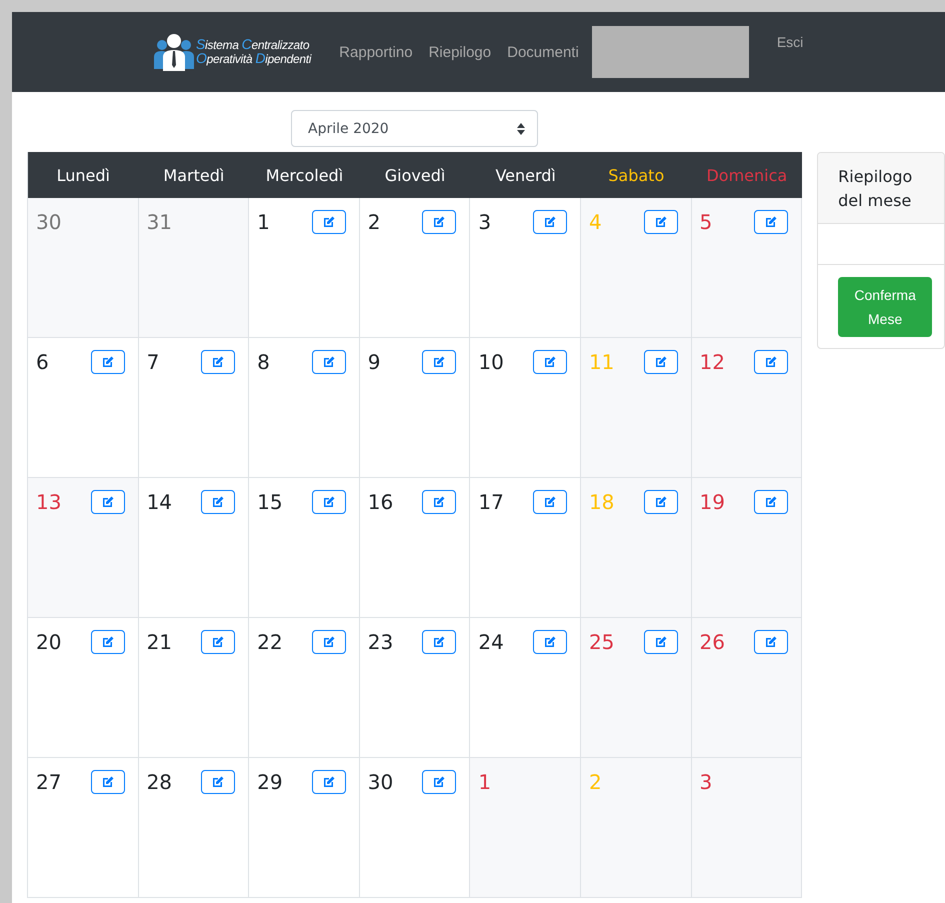  Describe the element at coordinates (712, 502) in the screenshot. I see `day-number: 19` at that location.